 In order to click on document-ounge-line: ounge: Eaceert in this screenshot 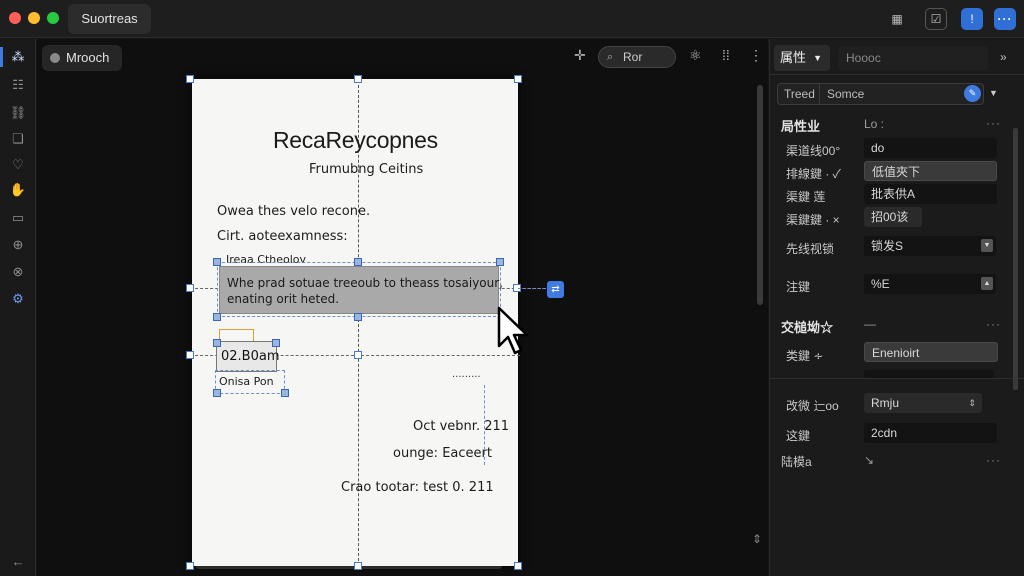, I will do `click(442, 453)`.